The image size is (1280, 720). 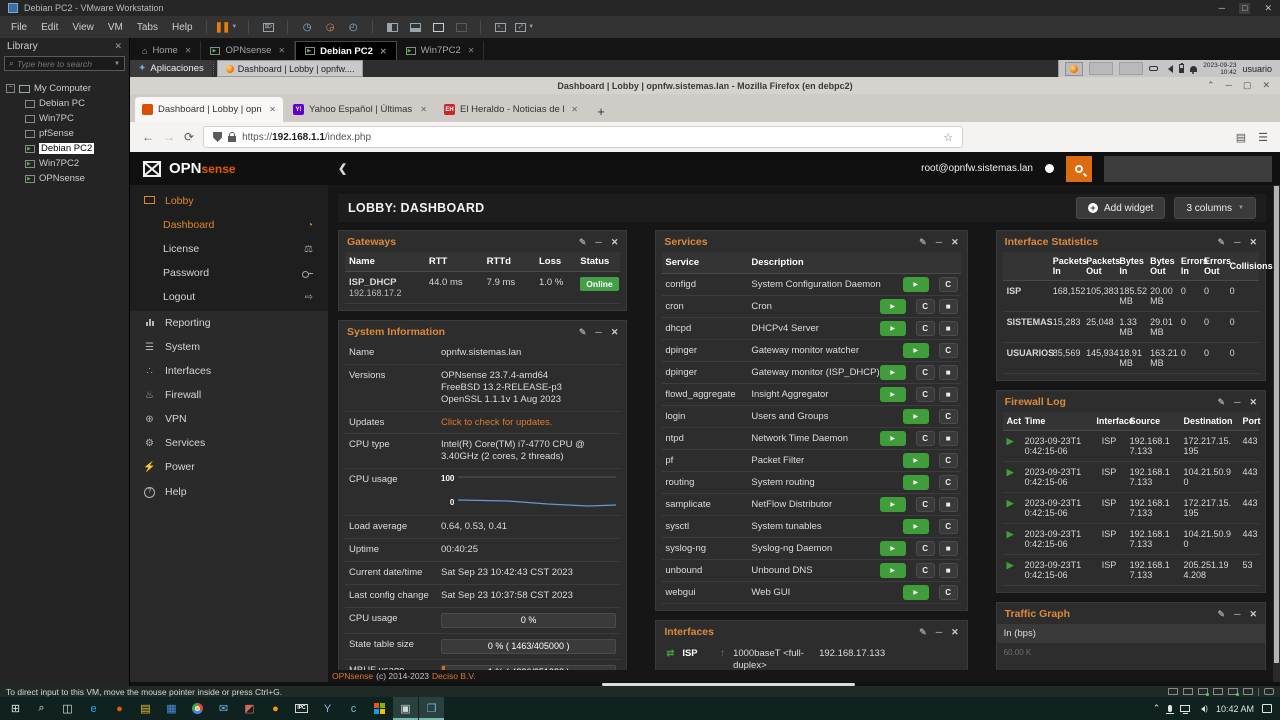 I want to click on volume-icon, so click(x=1169, y=68).